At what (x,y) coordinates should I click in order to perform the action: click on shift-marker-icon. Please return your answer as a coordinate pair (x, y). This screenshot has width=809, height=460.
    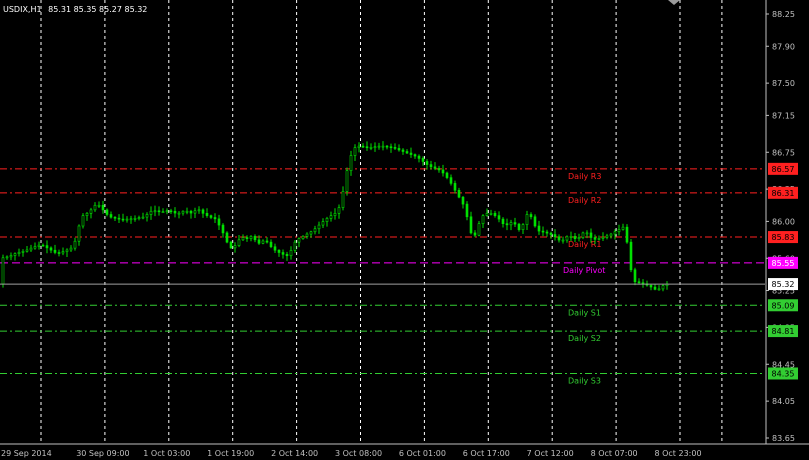
    Looking at the image, I should click on (674, 2).